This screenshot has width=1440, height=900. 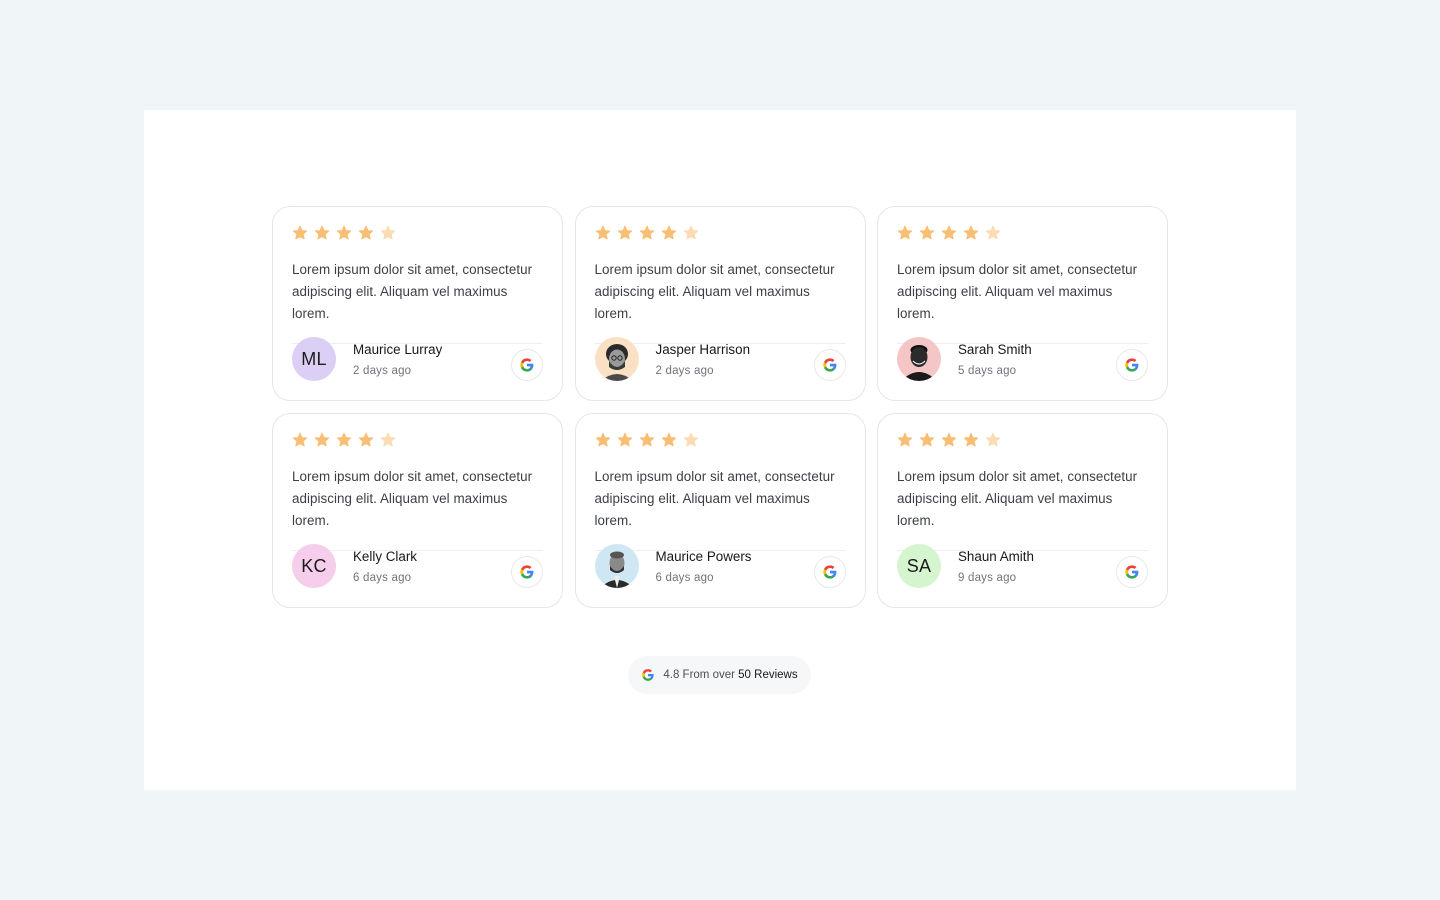 What do you see at coordinates (1022, 359) in the screenshot?
I see `review-author: Sarah Smith 5 days ago` at bounding box center [1022, 359].